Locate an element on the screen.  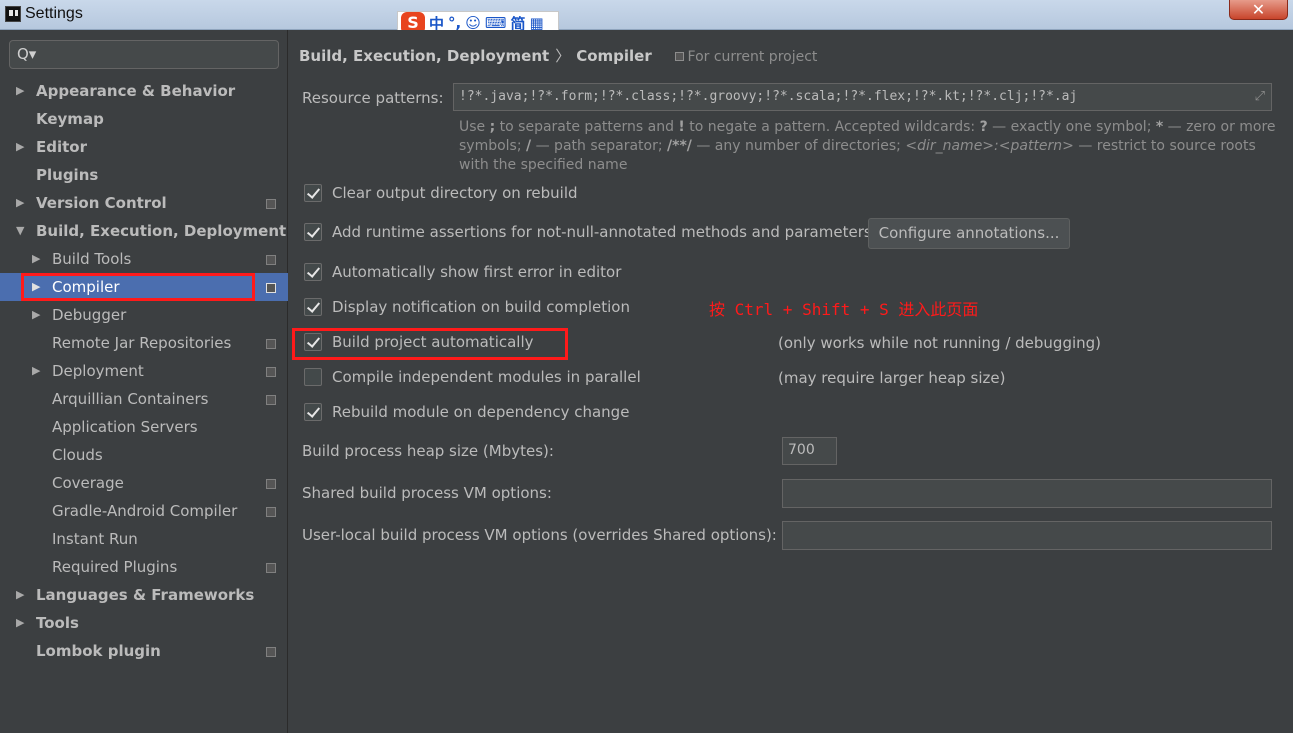
sidebar-item-label: Editor is located at coordinates (61, 147).